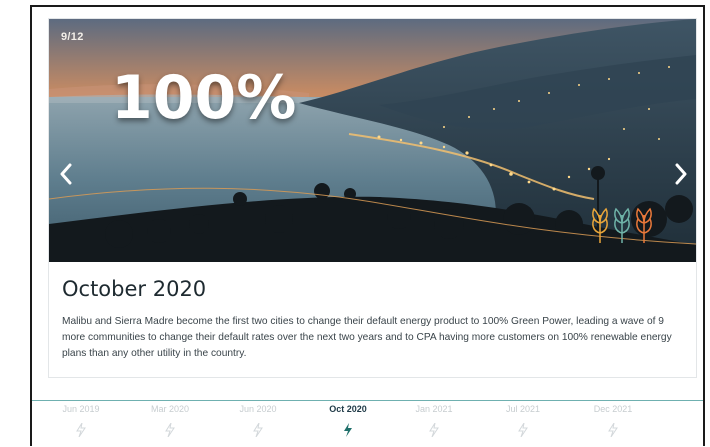 Image resolution: width=710 pixels, height=447 pixels. I want to click on timeline-label: Jun 2019, so click(81, 409).